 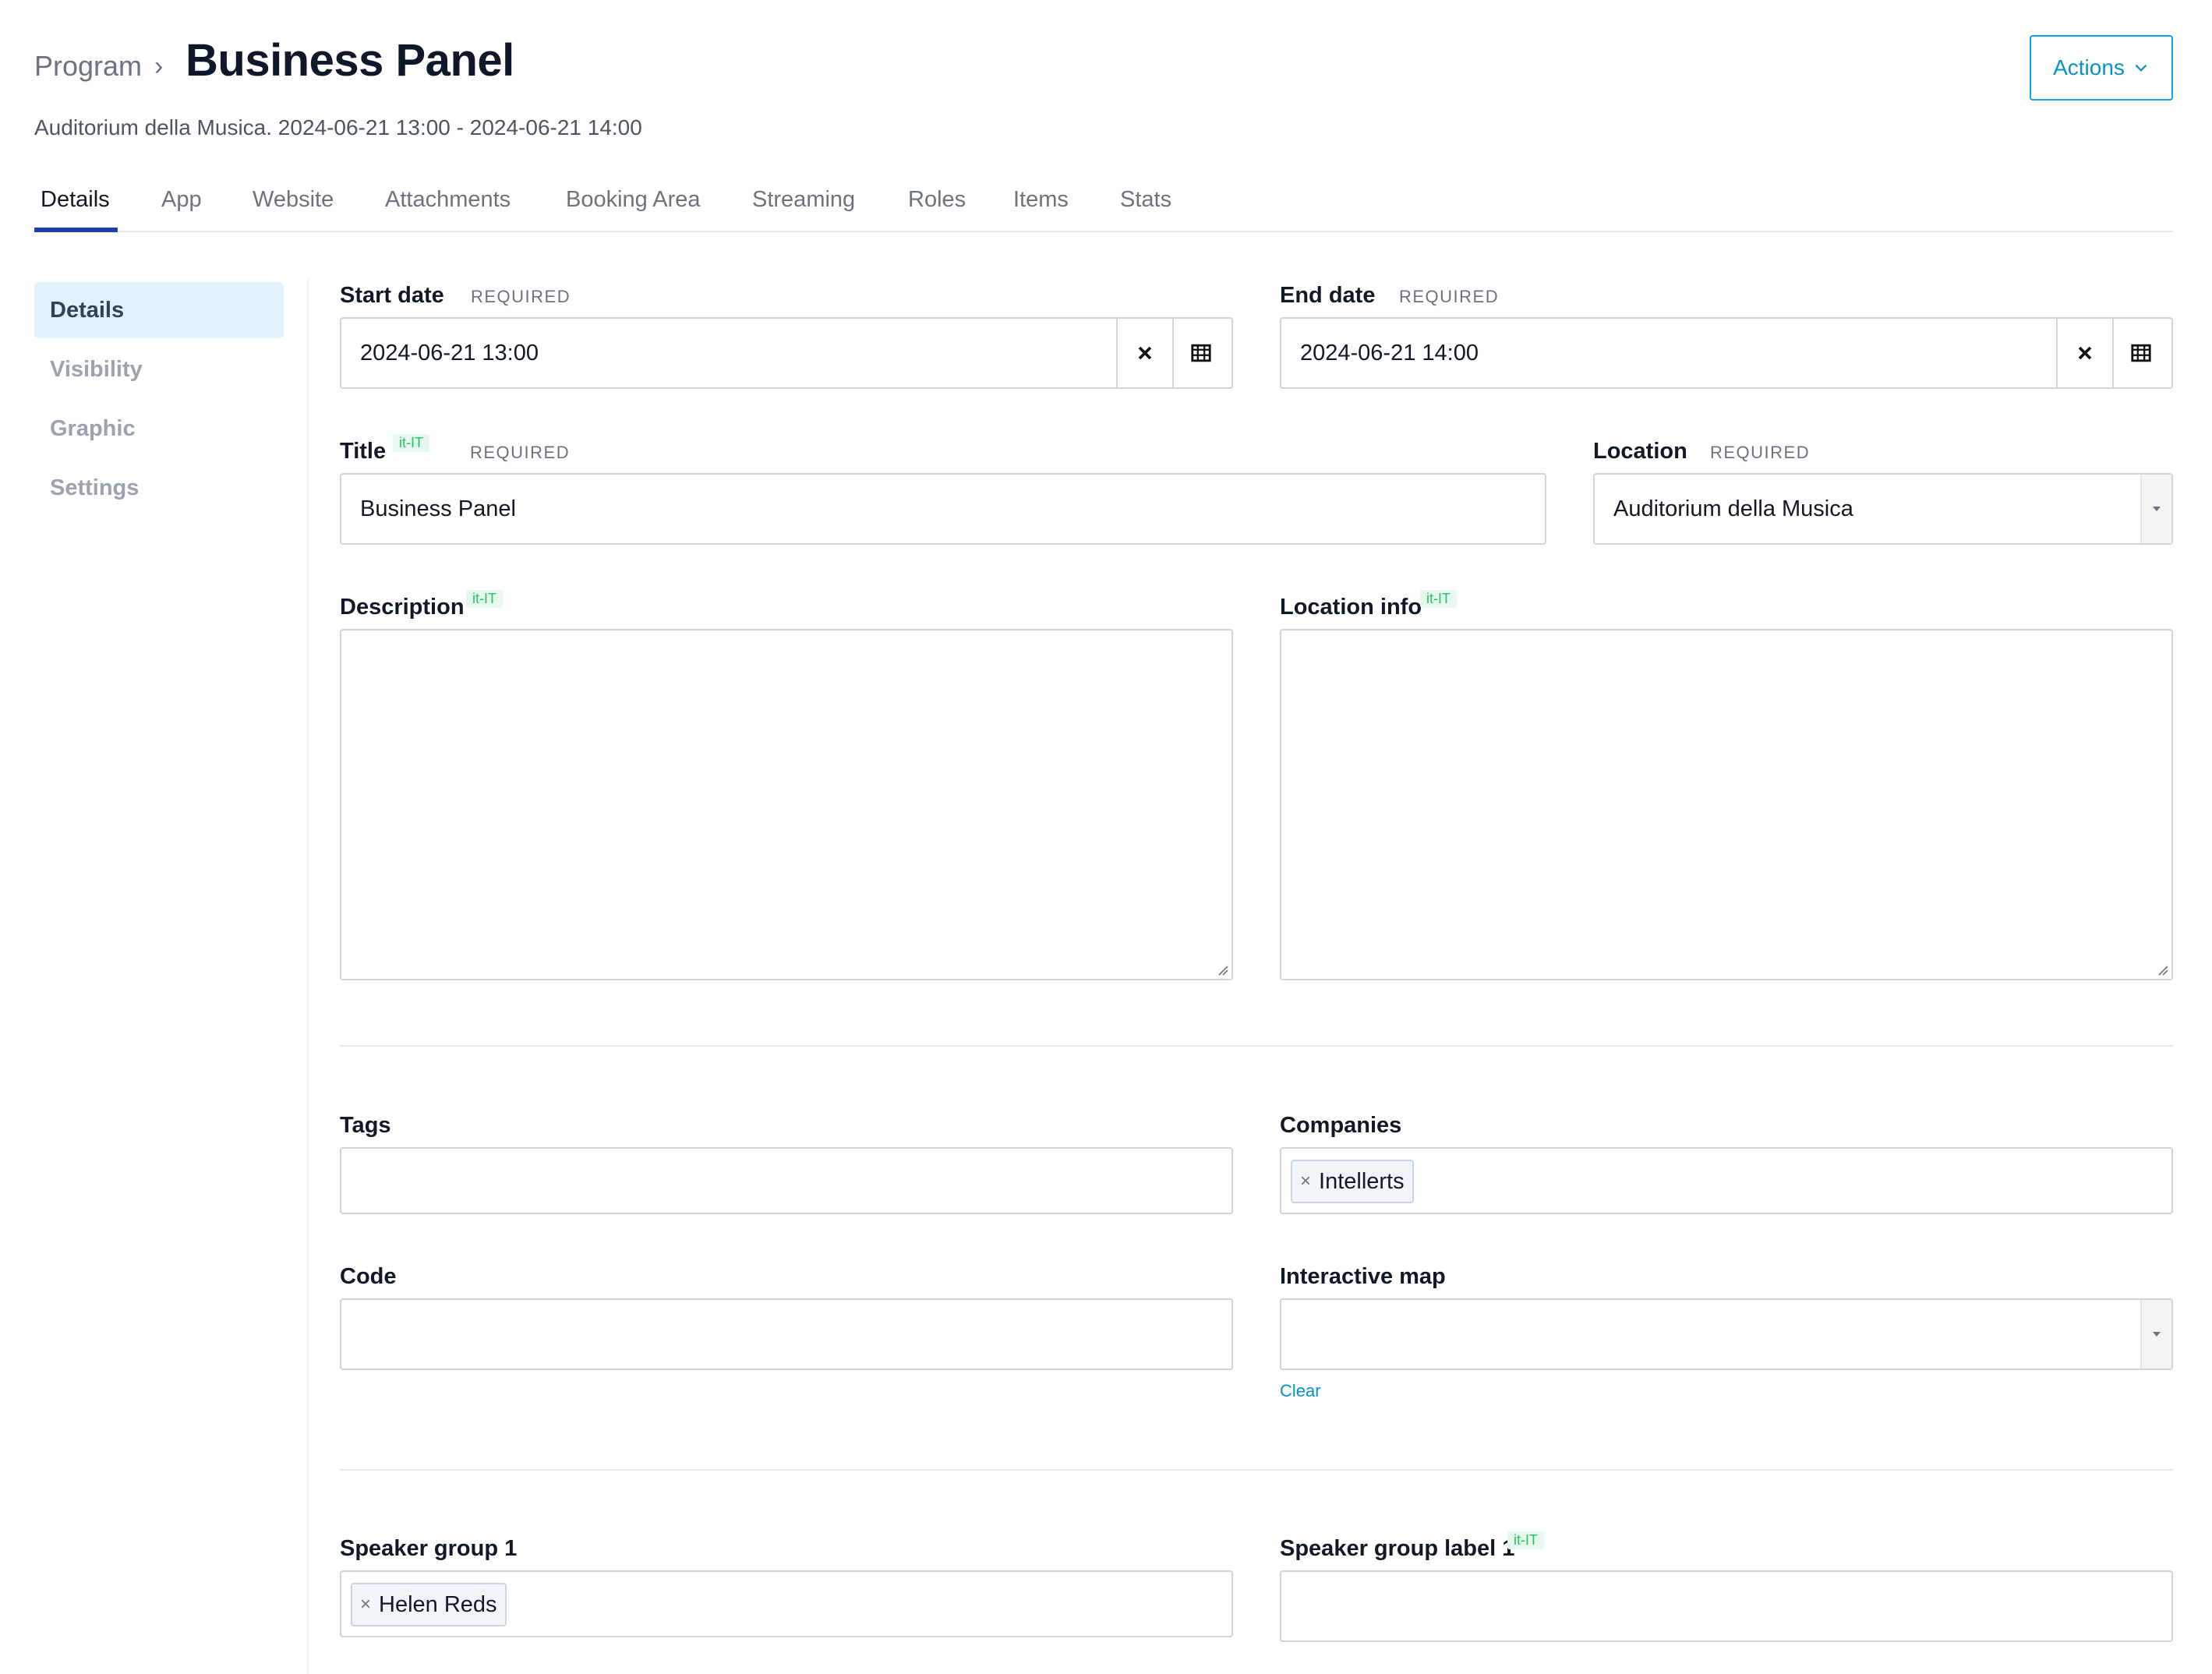 I want to click on interactive-map-label: Interactive map, so click(x=1363, y=1276).